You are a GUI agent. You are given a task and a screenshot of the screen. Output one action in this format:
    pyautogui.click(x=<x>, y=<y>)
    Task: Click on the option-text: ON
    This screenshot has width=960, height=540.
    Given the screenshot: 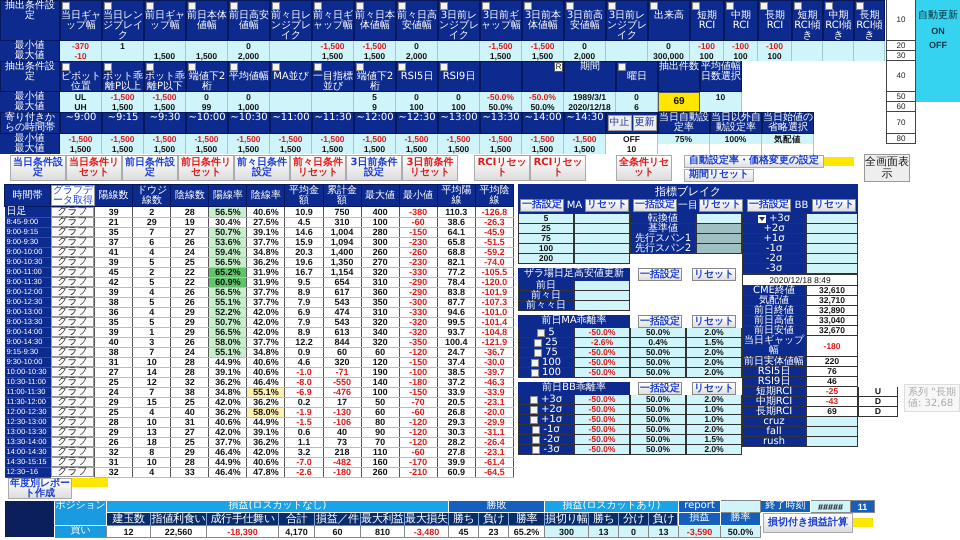 What is the action you would take?
    pyautogui.click(x=938, y=31)
    